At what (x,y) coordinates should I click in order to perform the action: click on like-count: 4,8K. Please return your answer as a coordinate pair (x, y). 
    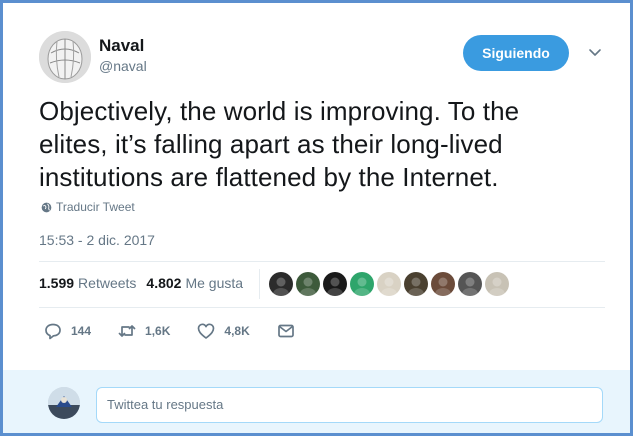
    Looking at the image, I should click on (237, 331).